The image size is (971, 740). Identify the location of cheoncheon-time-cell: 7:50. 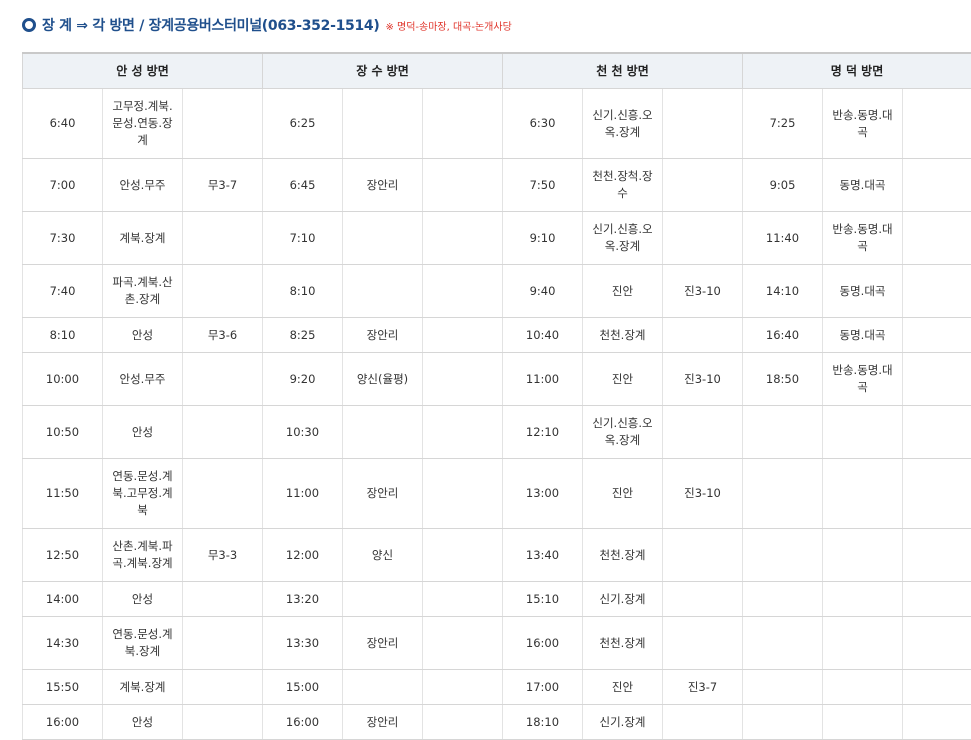
(543, 185).